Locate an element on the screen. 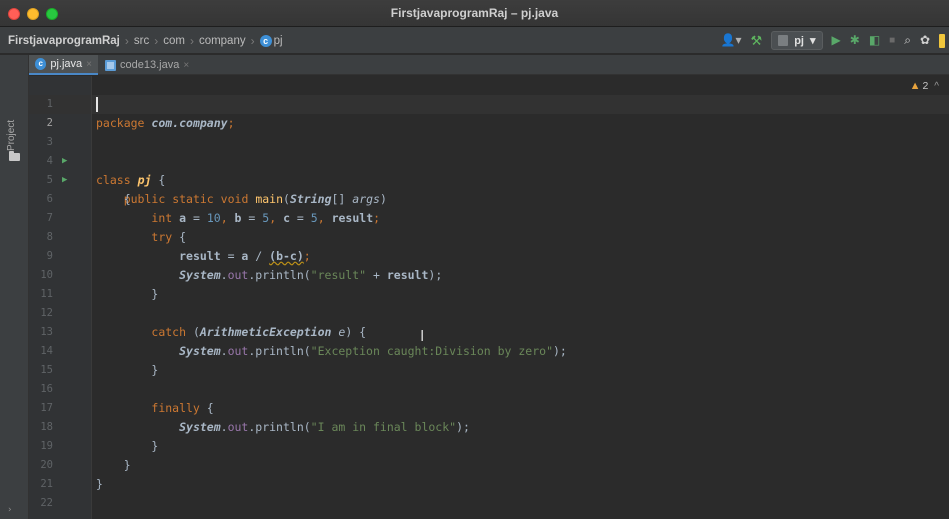 Image resolution: width=949 pixels, height=519 pixels. title-bar: FirstjavaprogramRaj – pj.java is located at coordinates (474, 13).